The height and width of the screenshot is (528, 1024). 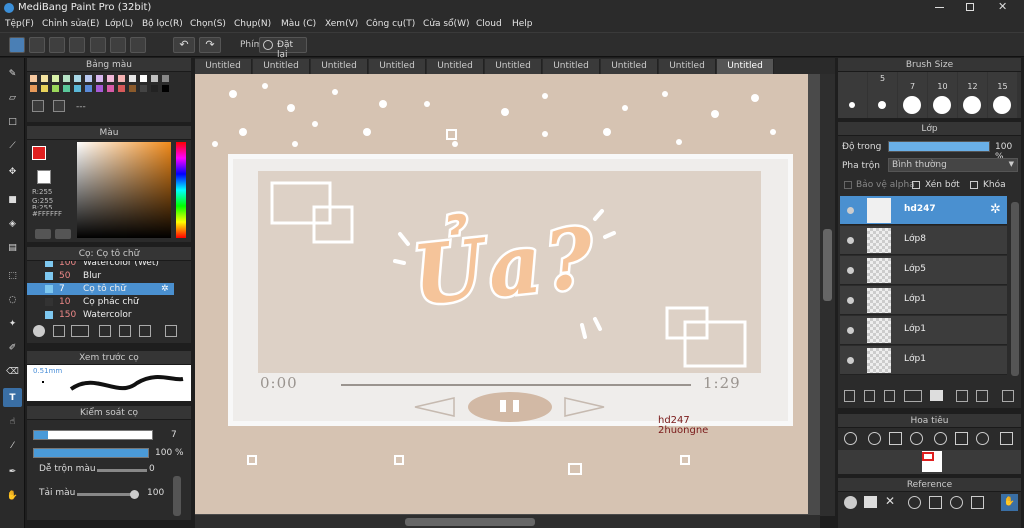 I want to click on zoom-out-icon, so click(x=916, y=438).